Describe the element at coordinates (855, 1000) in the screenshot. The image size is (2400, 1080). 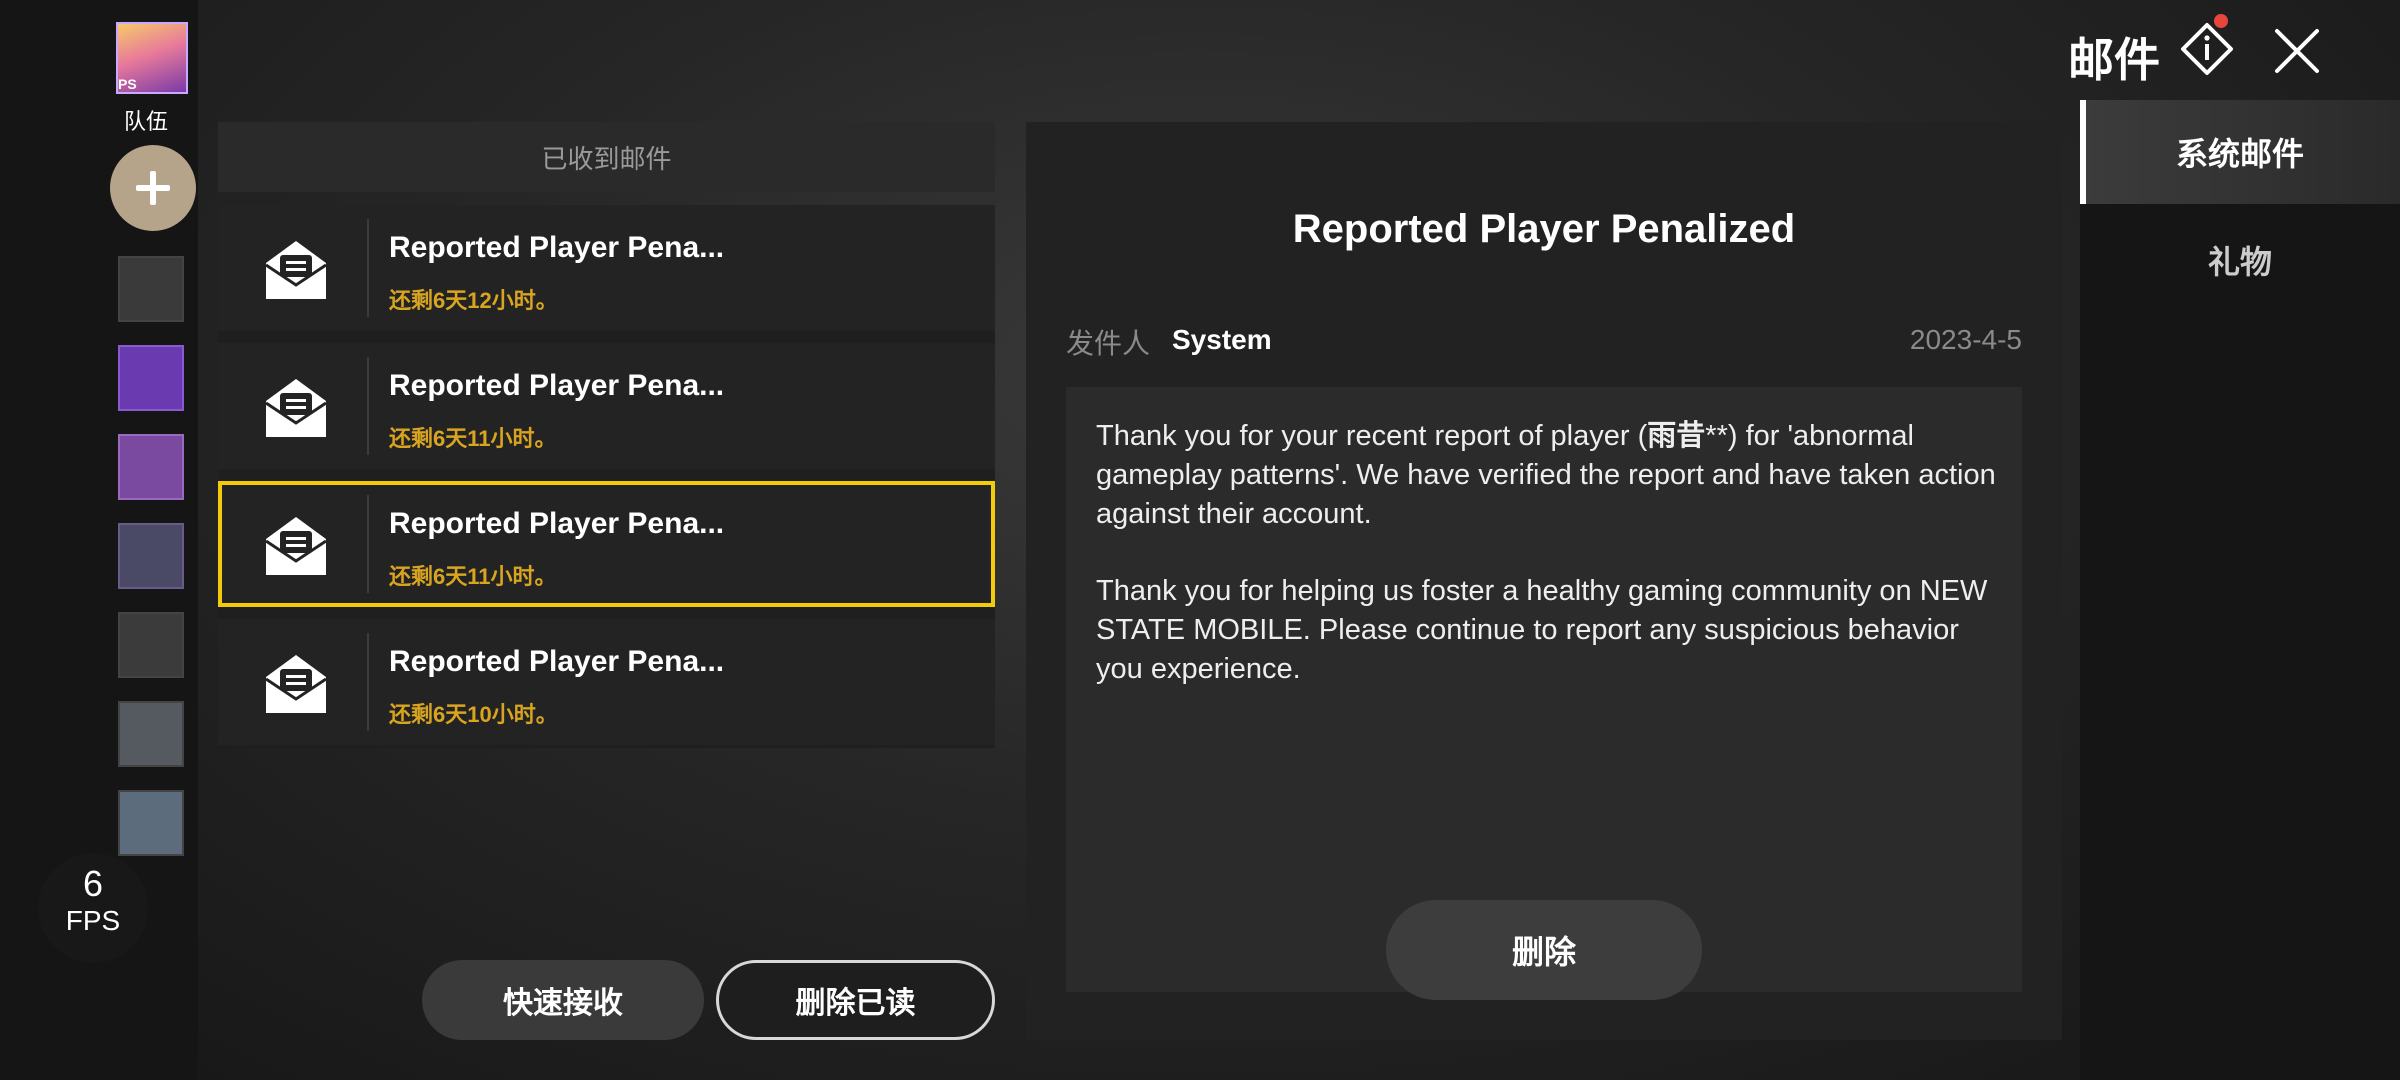
I see `delete-read-button: 删除已读` at that location.